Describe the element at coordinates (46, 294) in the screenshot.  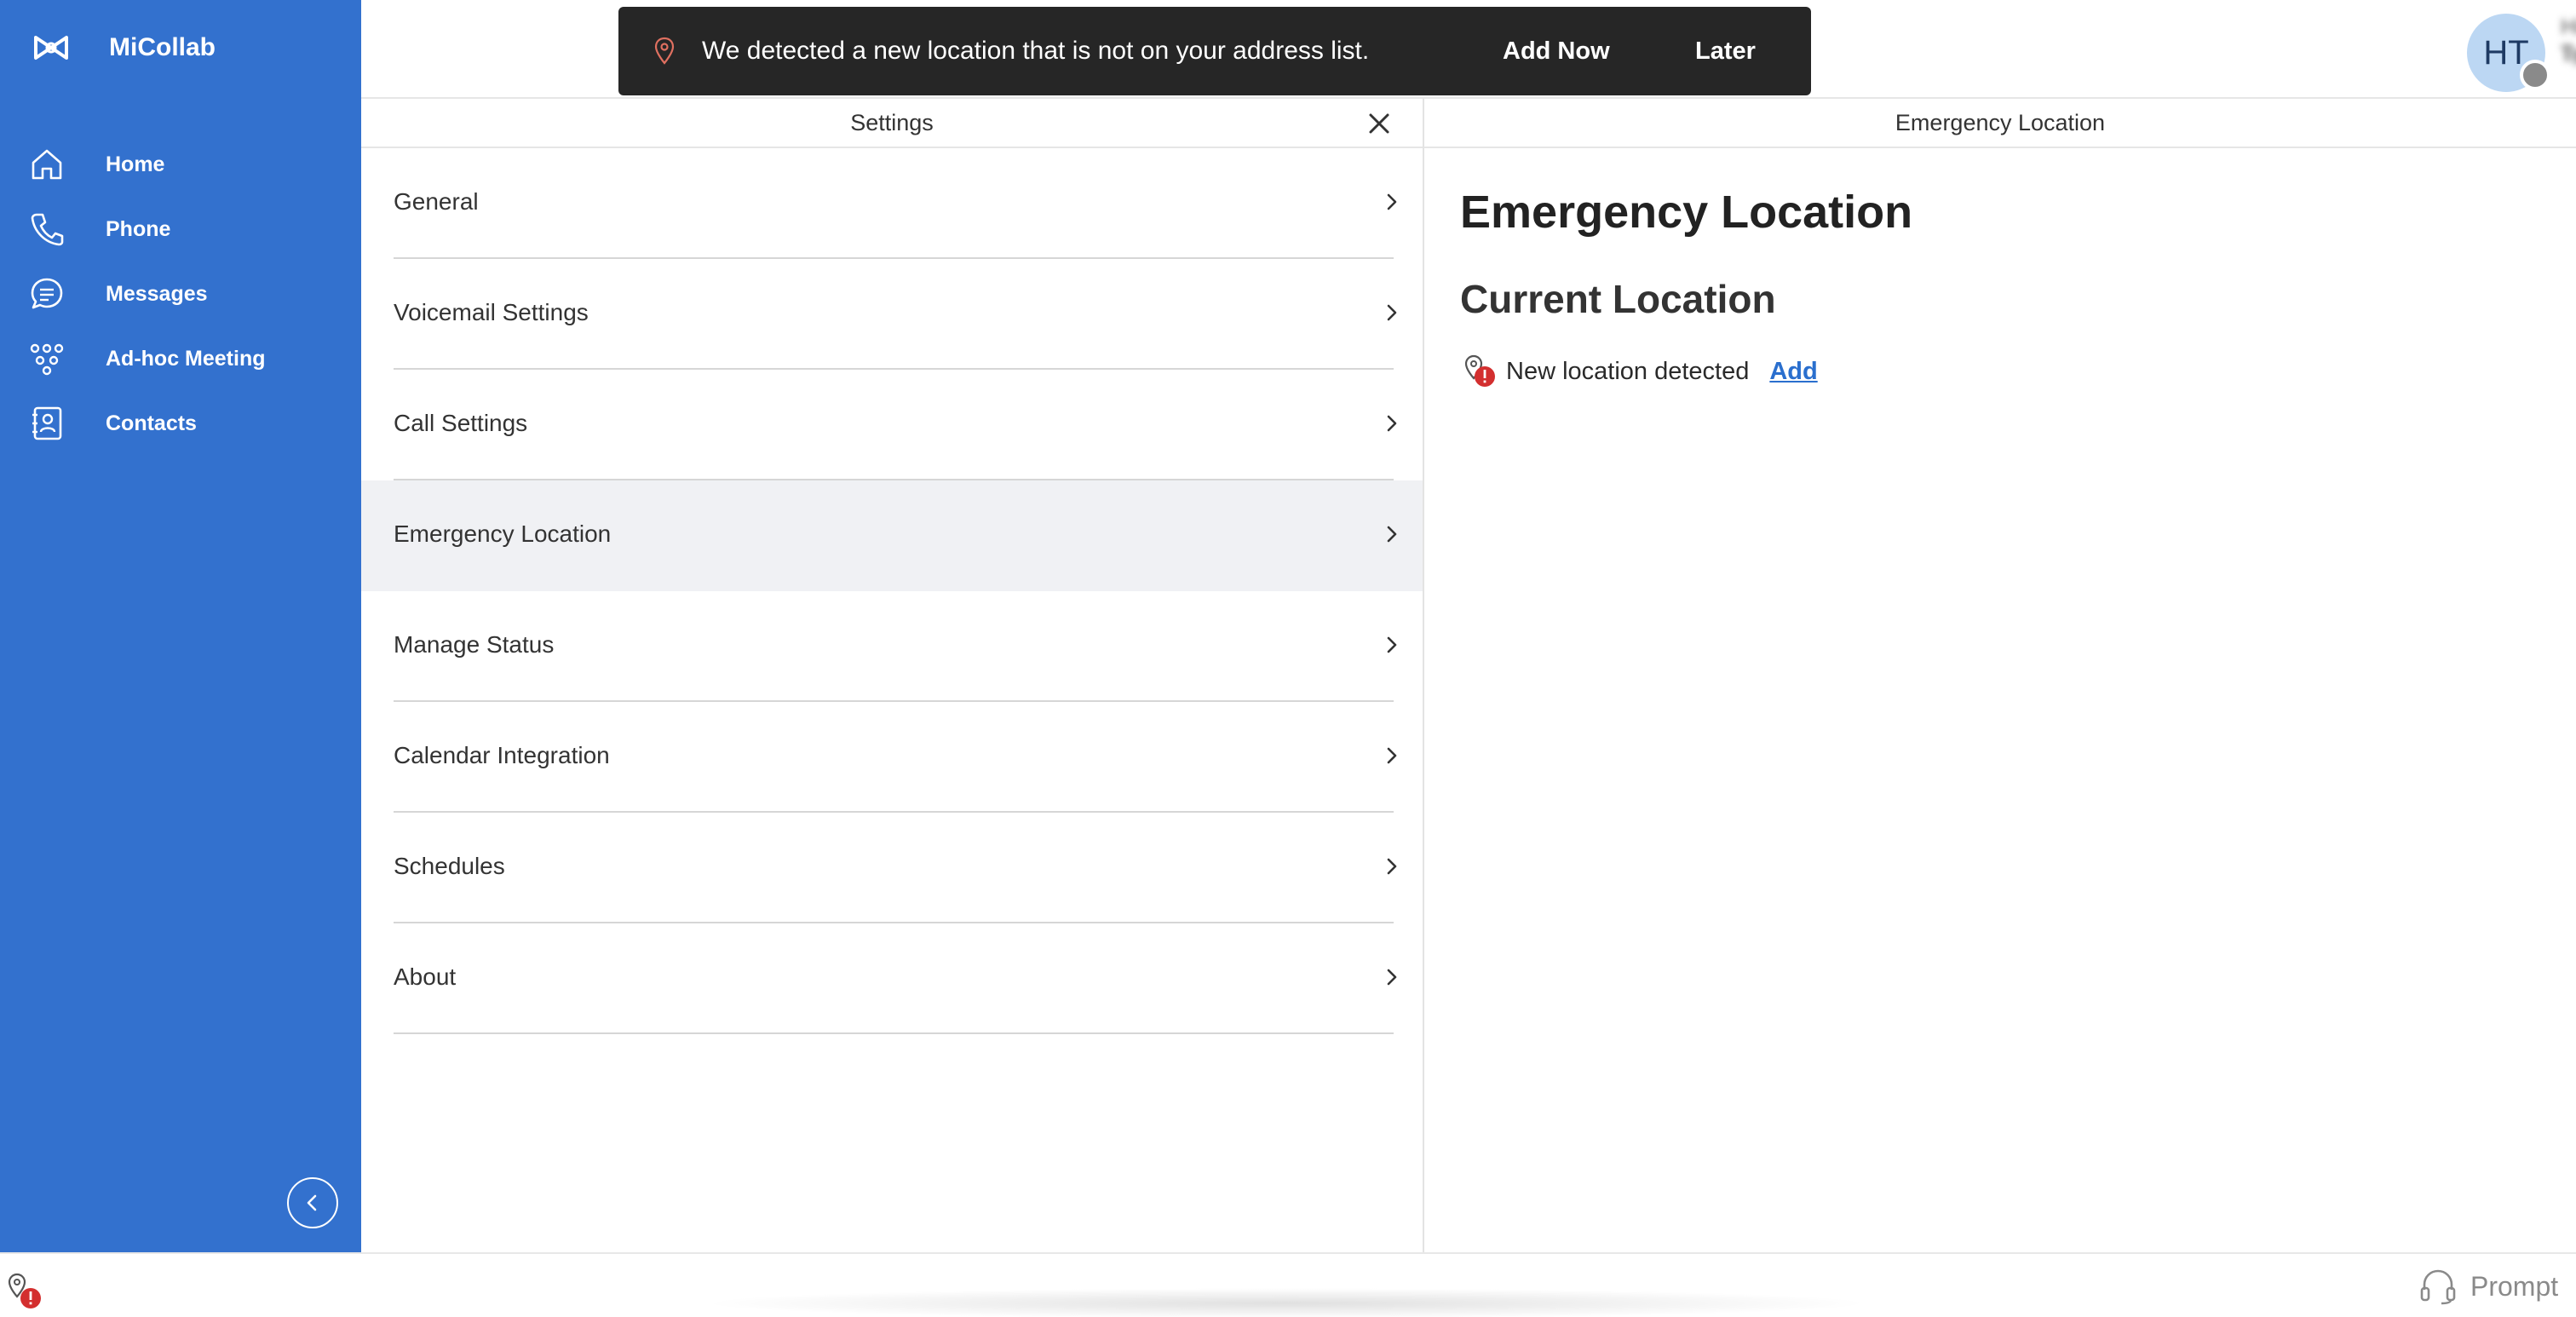
I see `messages-icon` at that location.